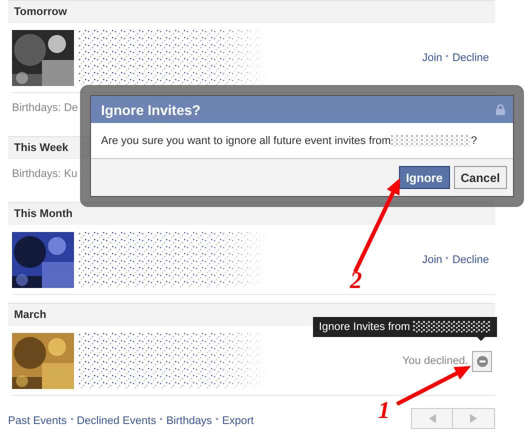 The width and height of the screenshot is (528, 445). I want to click on dialog-message: Are you sure you want to ignore all future event invites from, so click(246, 140).